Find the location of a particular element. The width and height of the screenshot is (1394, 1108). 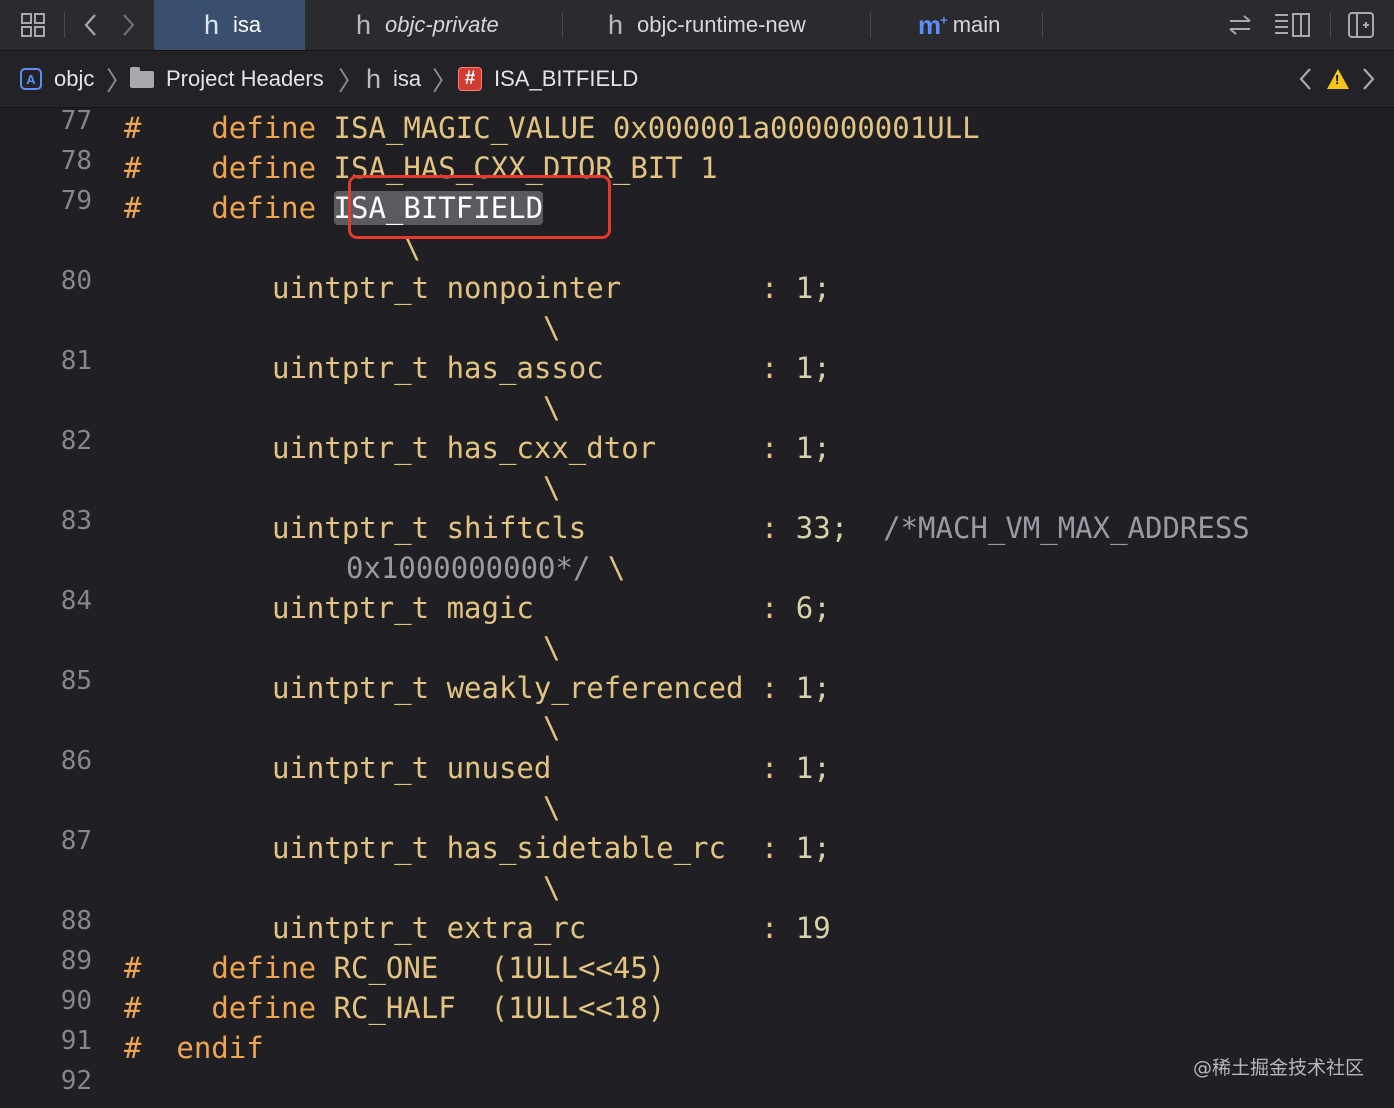

bitfield-declaration: uintptr_t nonpointer is located at coordinates (516, 288).